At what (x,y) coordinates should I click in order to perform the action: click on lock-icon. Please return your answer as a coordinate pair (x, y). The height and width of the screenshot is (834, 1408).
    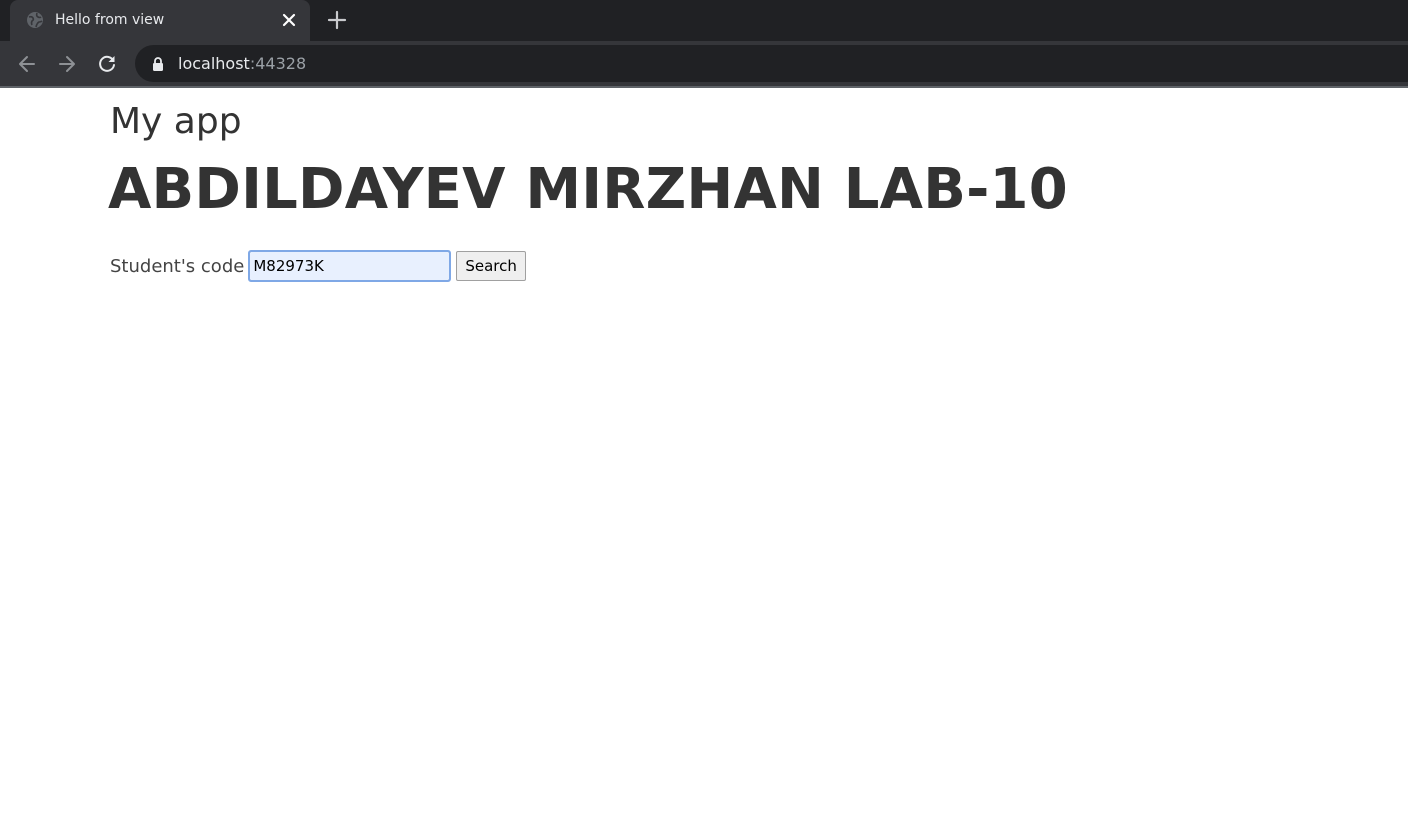
    Looking at the image, I should click on (158, 64).